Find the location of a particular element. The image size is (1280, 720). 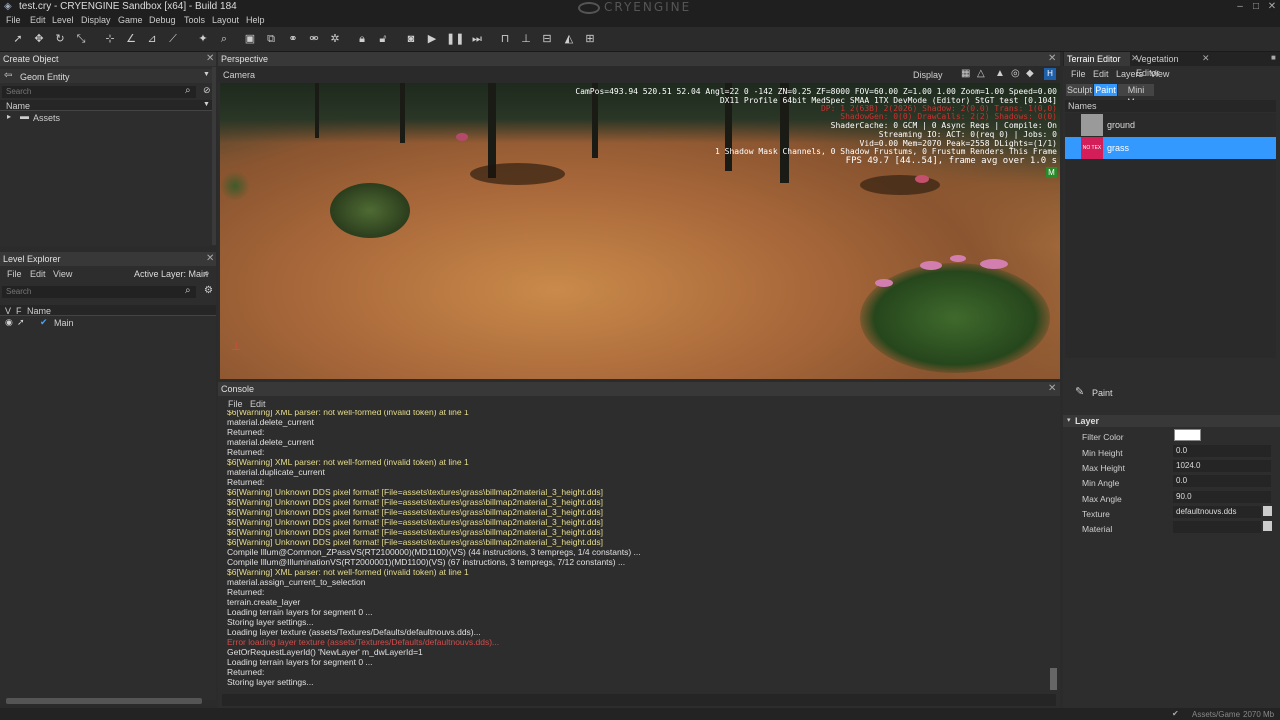

chevron-down-icon: ▾ is located at coordinates (1069, 420).